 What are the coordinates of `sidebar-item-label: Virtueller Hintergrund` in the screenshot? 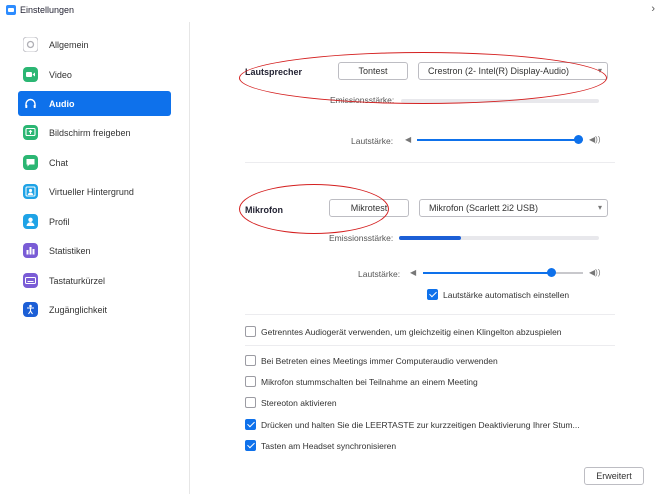 It's located at (91, 192).